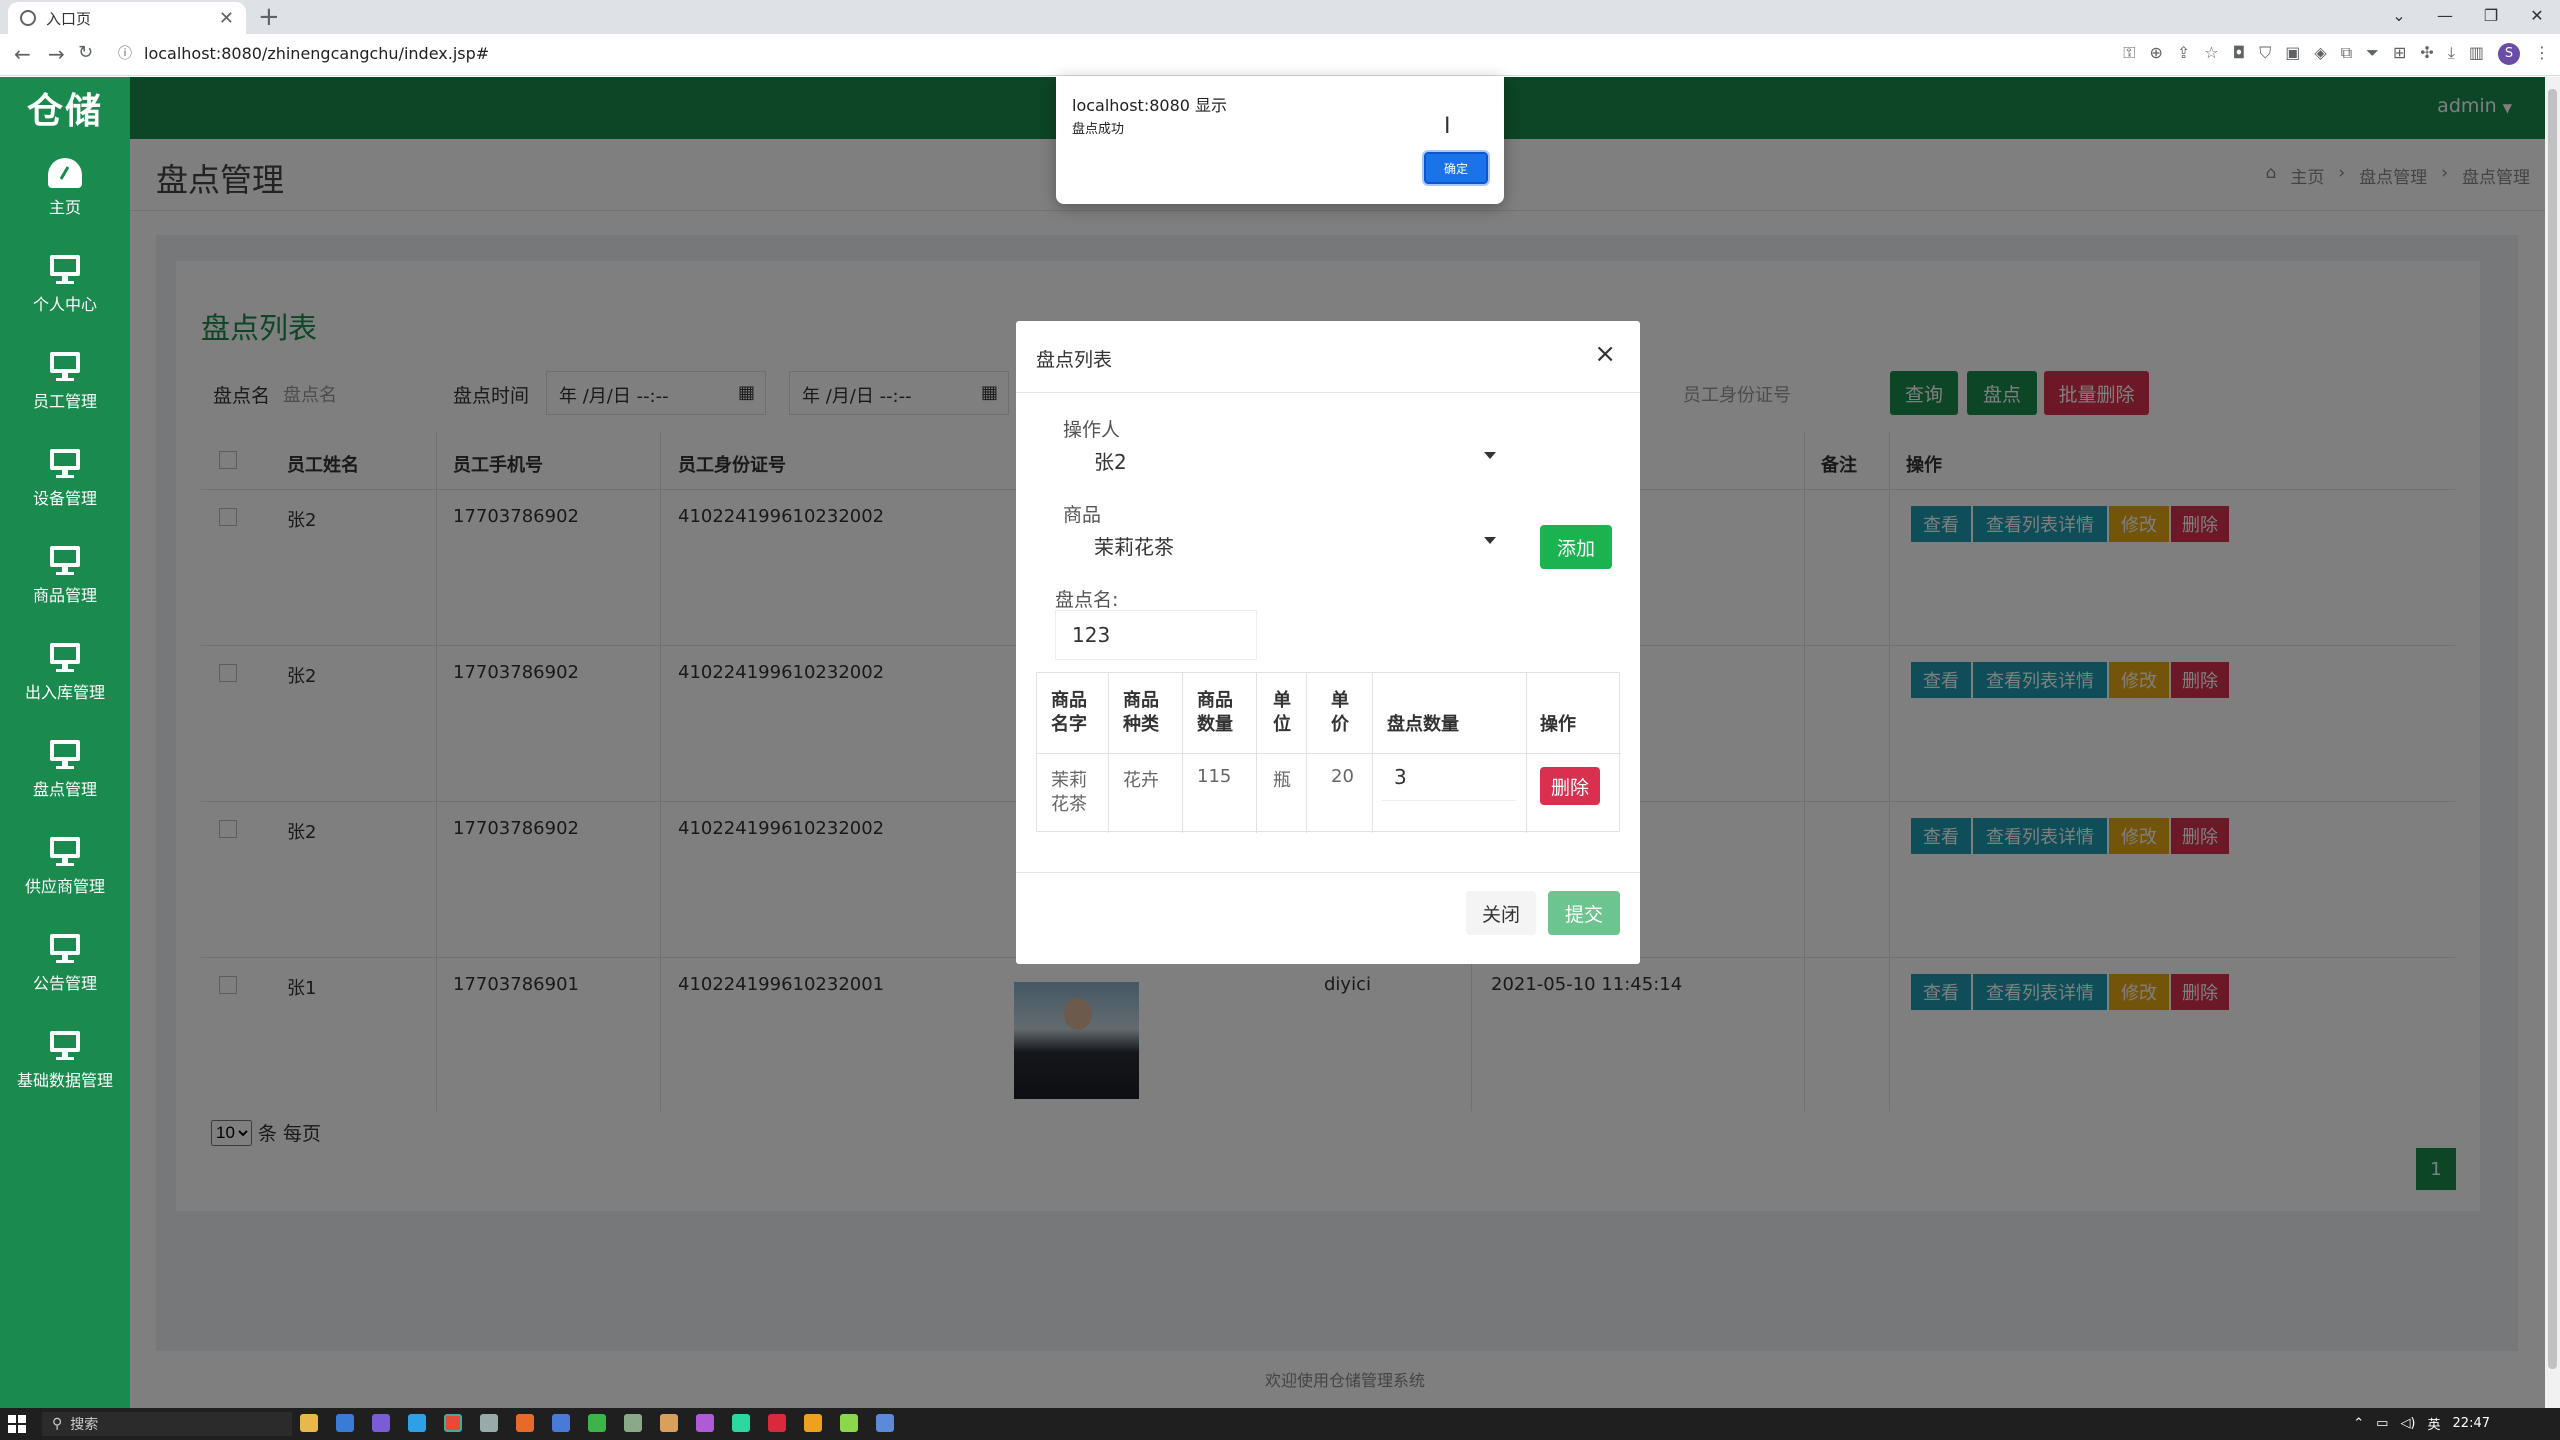  I want to click on cell-goods-kind: 花卉, so click(1141, 780).